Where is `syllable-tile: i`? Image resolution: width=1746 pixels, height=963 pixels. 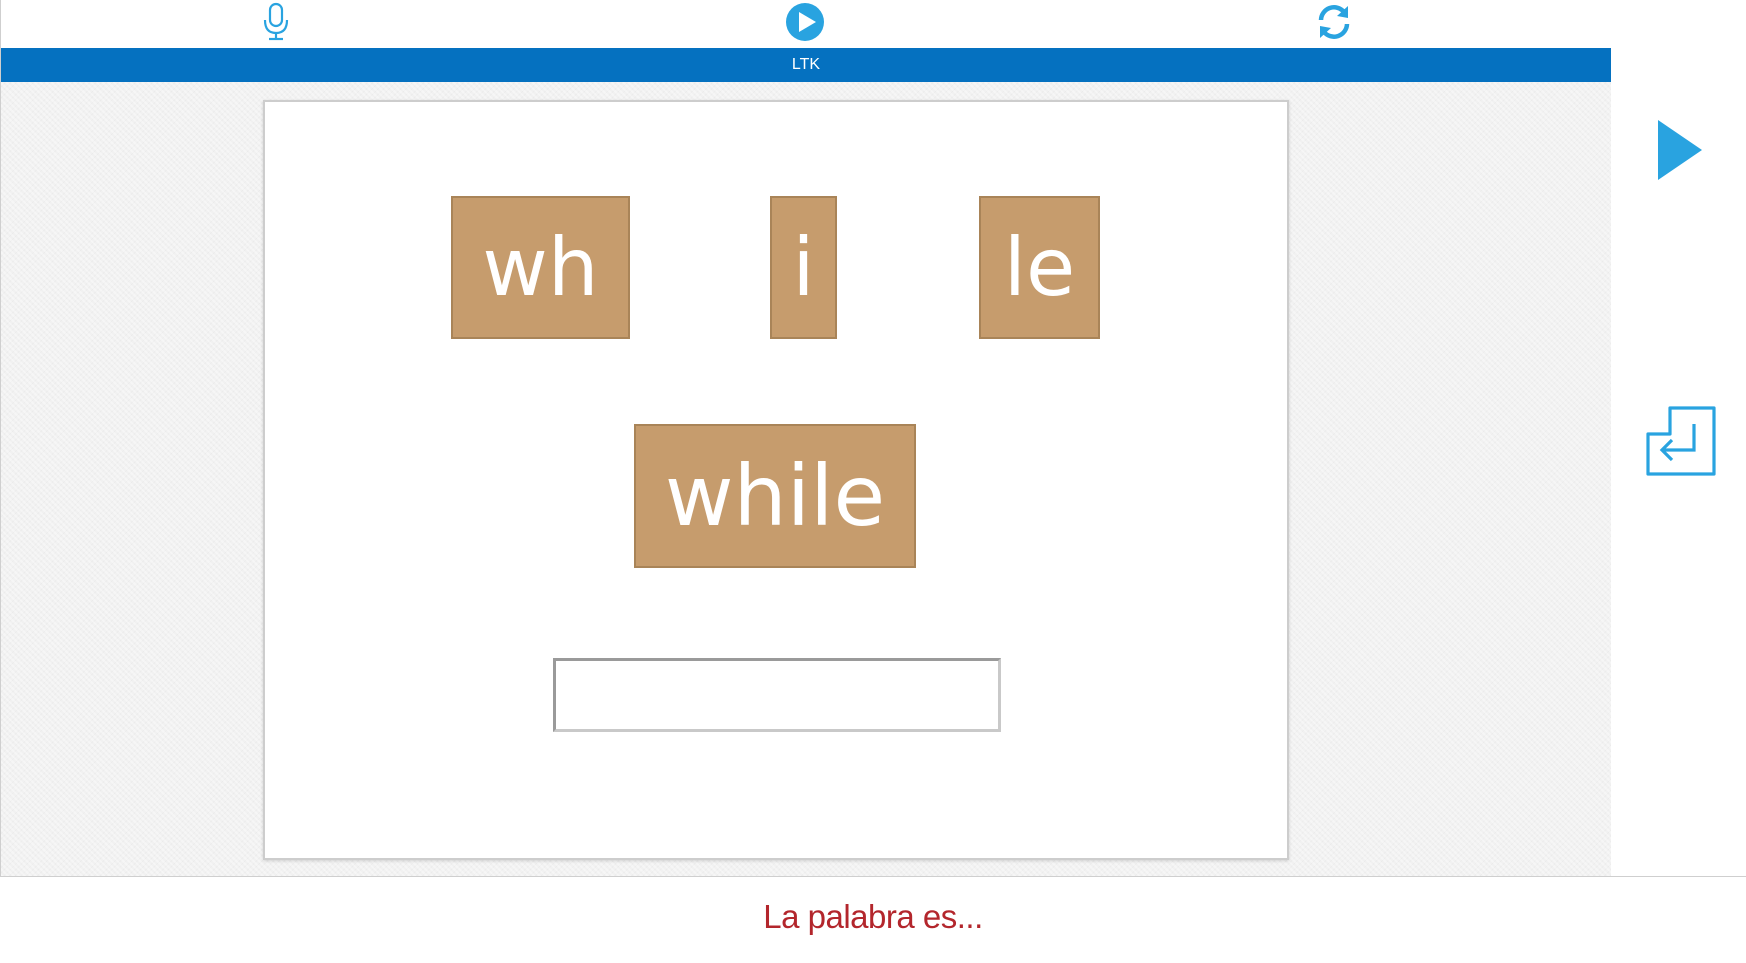 syllable-tile: i is located at coordinates (803, 267).